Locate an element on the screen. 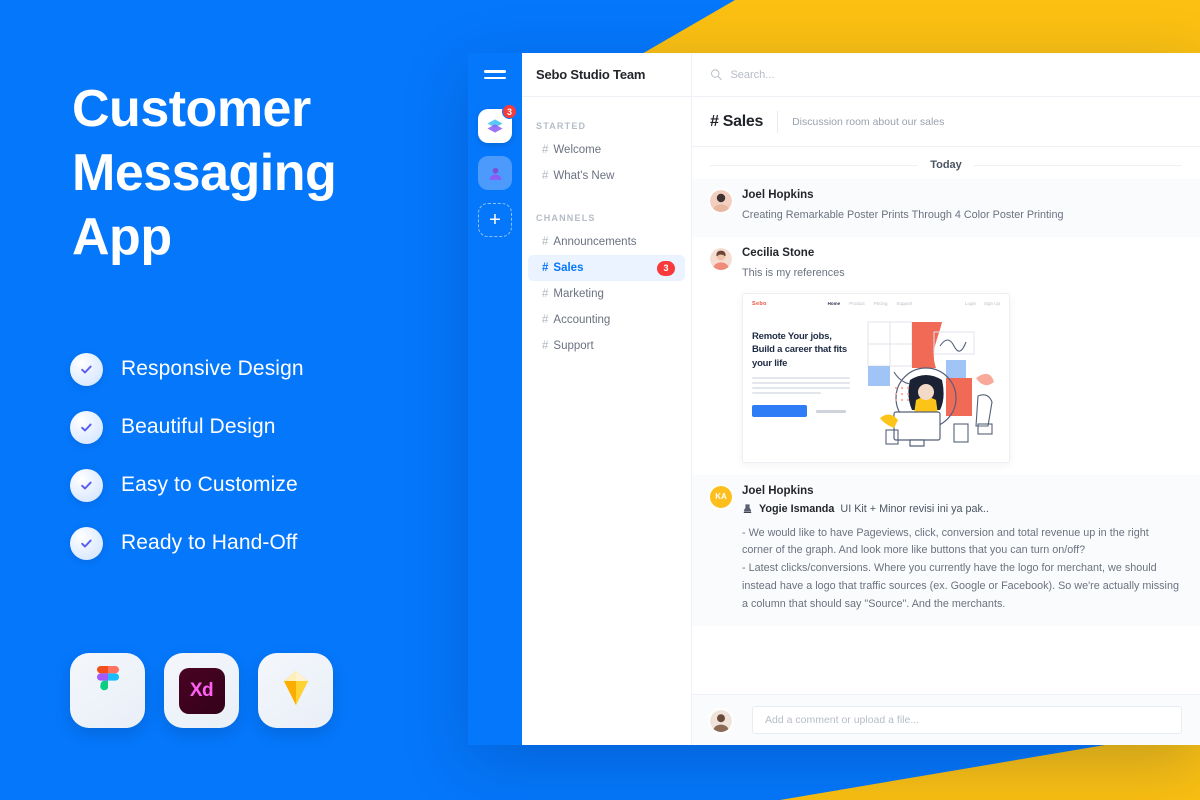  figma-badge is located at coordinates (107, 690).